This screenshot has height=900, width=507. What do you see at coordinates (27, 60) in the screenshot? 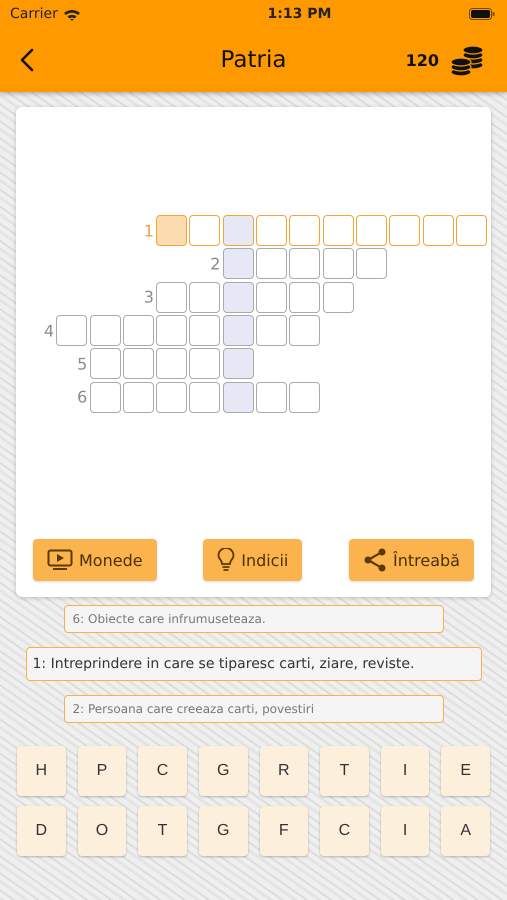
I see `back-icon` at bounding box center [27, 60].